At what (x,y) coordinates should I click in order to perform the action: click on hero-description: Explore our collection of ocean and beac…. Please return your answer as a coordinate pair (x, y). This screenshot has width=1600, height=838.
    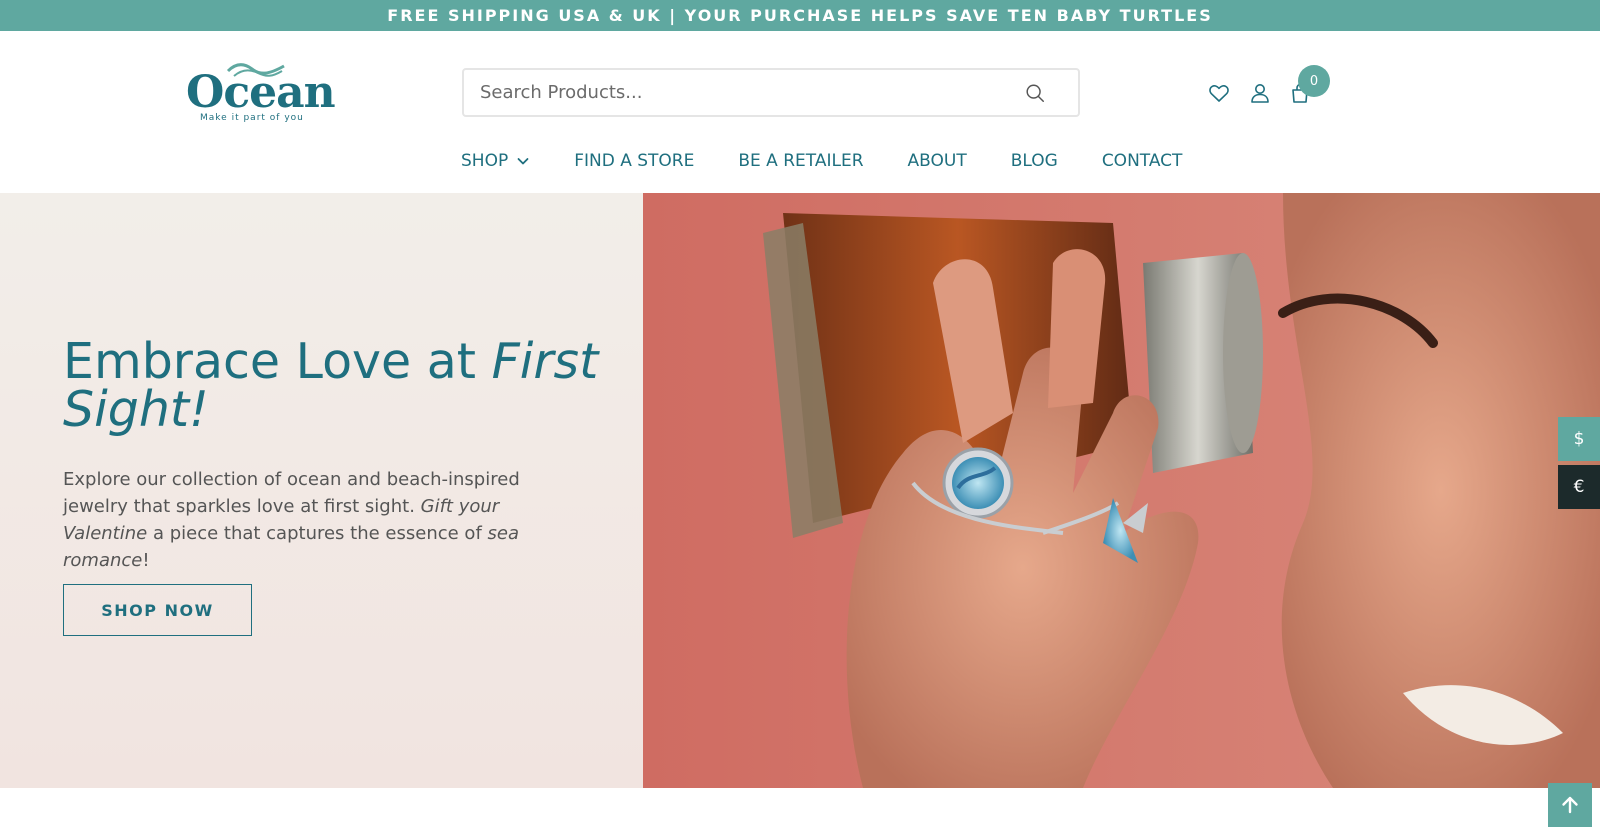
    Looking at the image, I should click on (323, 520).